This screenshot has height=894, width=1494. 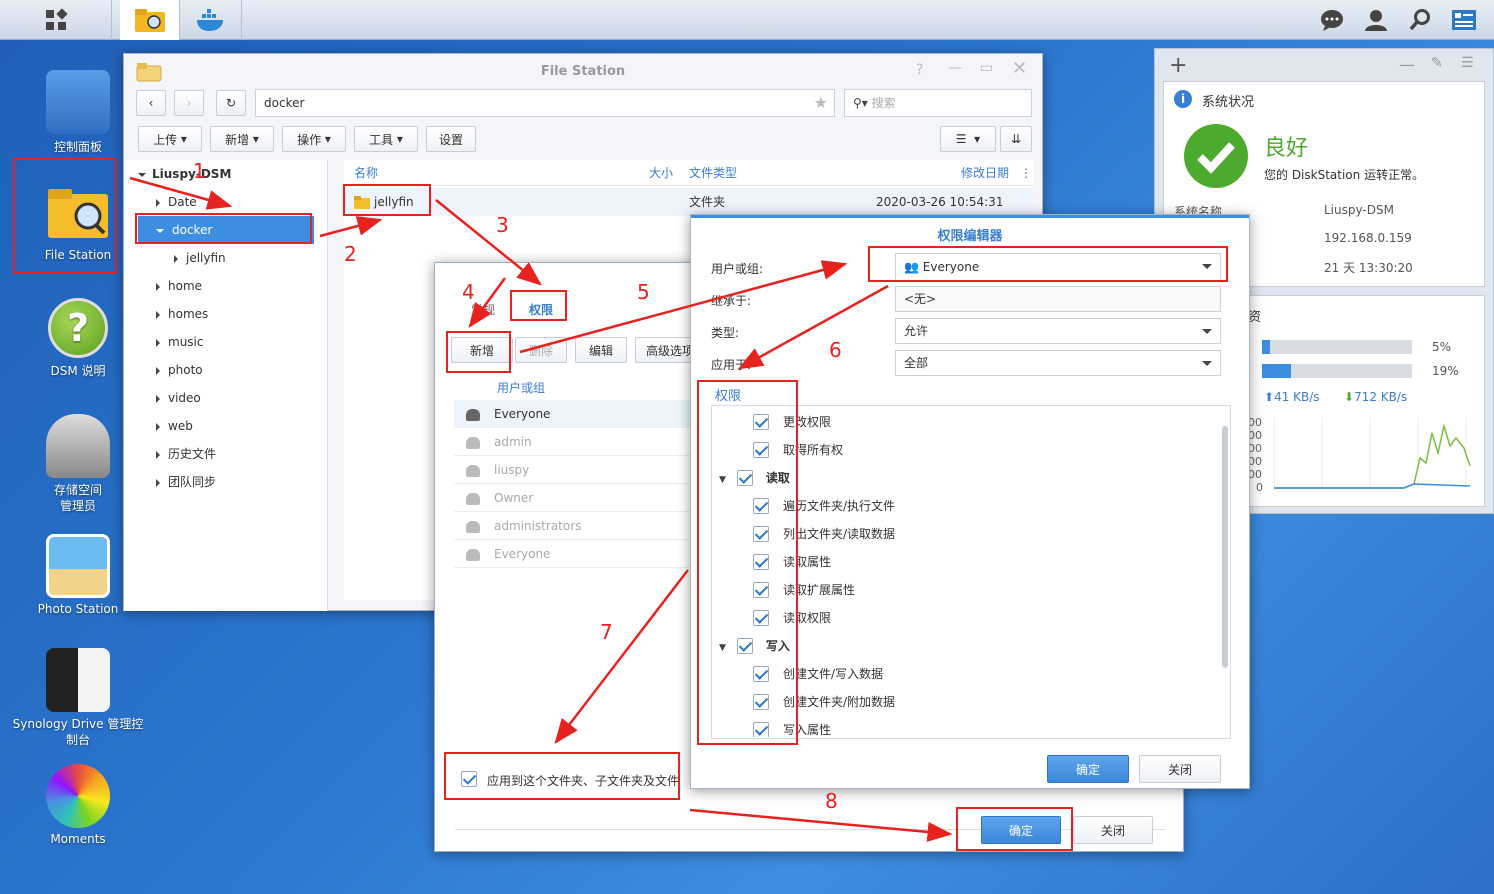 What do you see at coordinates (468, 292) in the screenshot?
I see `annotation-label: 4` at bounding box center [468, 292].